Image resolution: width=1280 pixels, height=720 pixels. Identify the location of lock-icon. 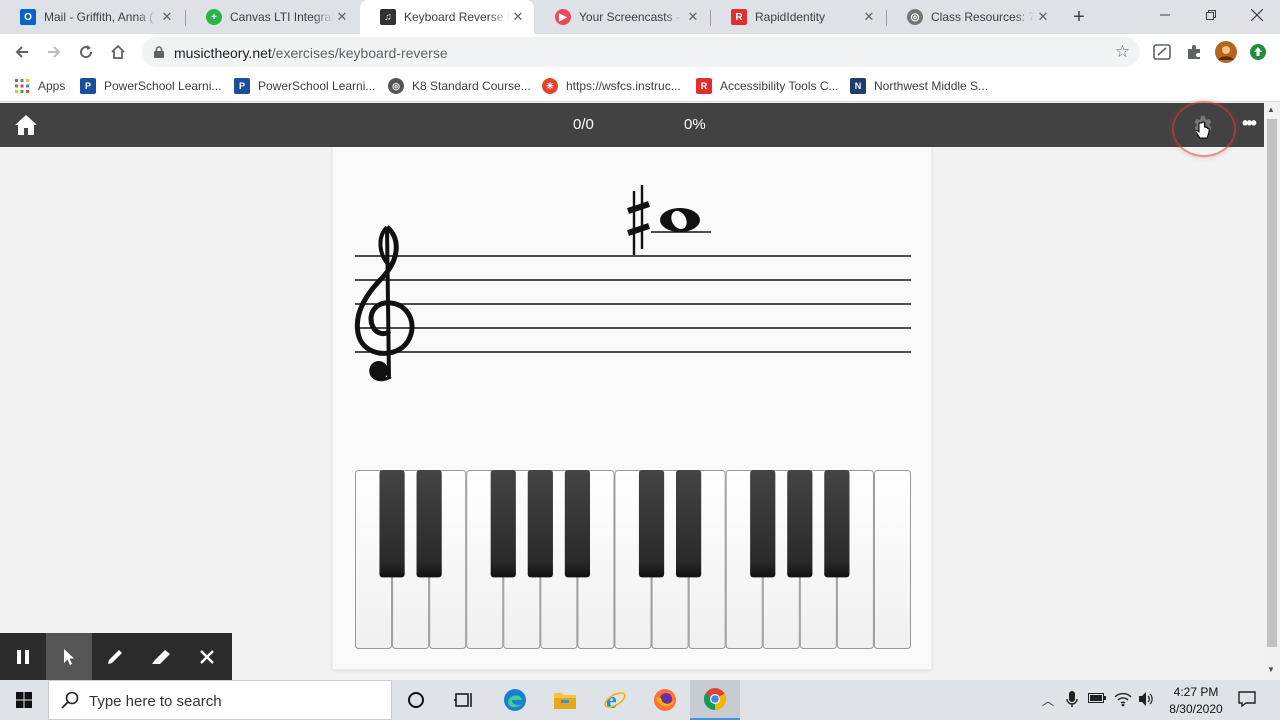
(159, 52).